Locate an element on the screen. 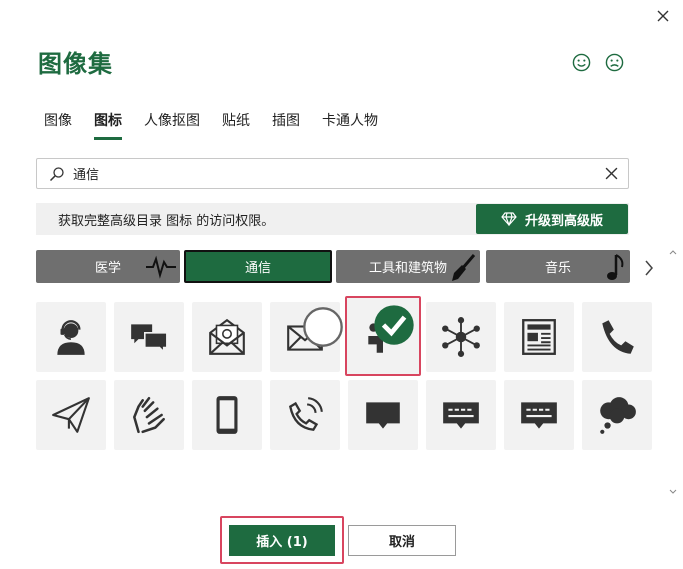  search-icon is located at coordinates (56, 173).